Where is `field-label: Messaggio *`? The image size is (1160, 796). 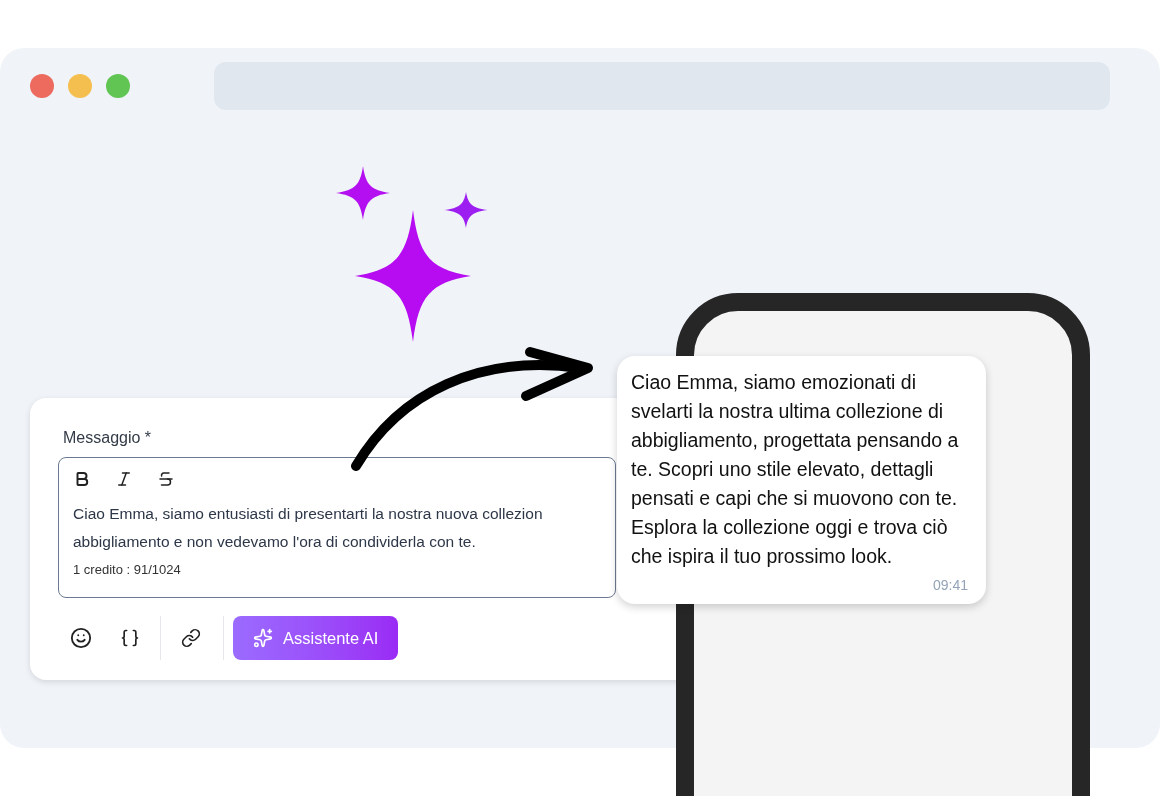
field-label: Messaggio * is located at coordinates (107, 438).